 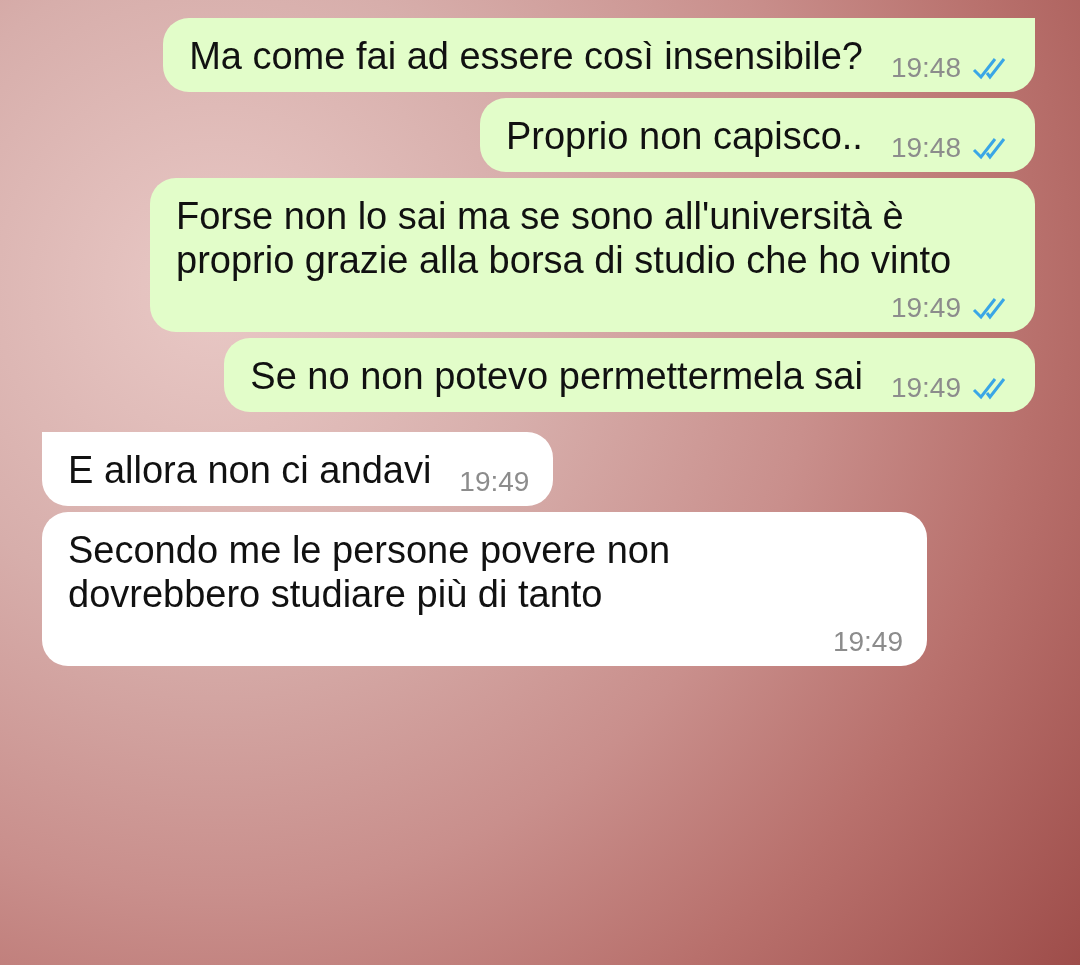 What do you see at coordinates (556, 376) in the screenshot?
I see `message-text: Se no non potevo permettermela sai` at bounding box center [556, 376].